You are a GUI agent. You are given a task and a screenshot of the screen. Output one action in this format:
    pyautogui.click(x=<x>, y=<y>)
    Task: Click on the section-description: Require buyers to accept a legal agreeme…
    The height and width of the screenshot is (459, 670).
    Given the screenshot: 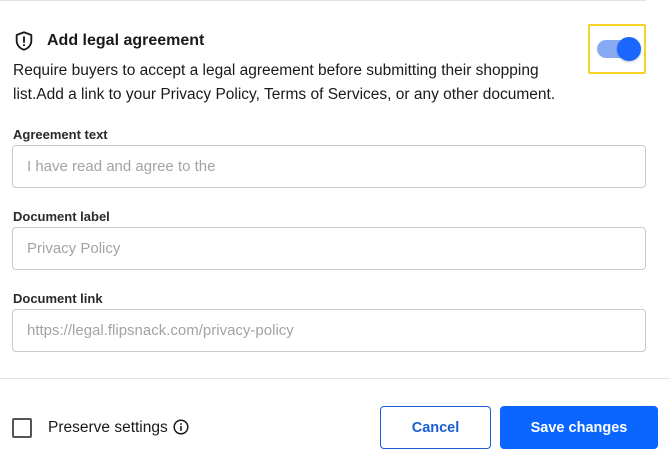 What is the action you would take?
    pyautogui.click(x=284, y=82)
    